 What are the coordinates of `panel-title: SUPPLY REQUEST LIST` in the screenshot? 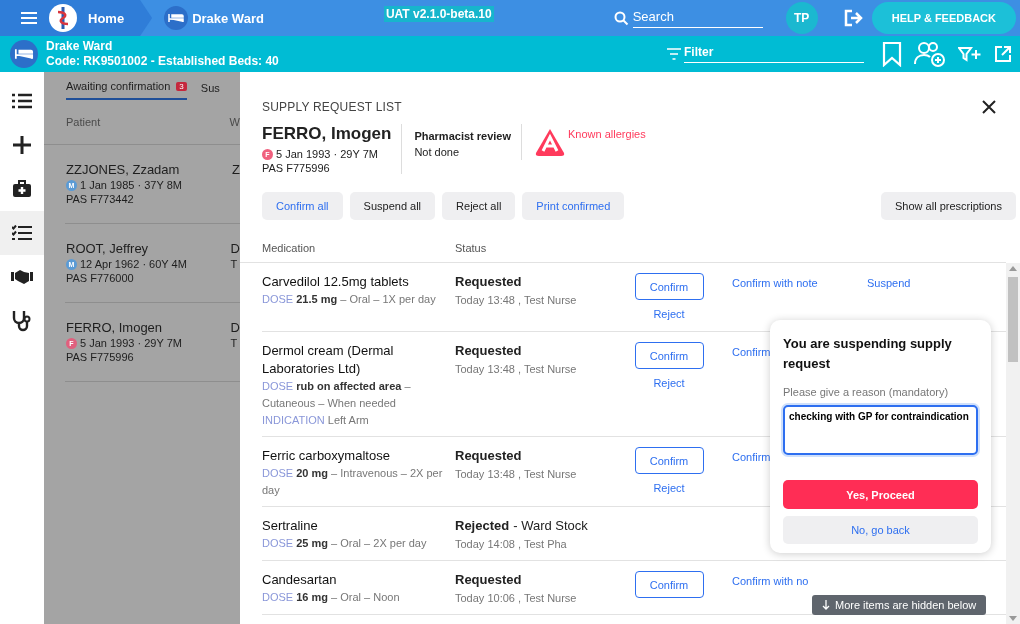 It's located at (332, 107).